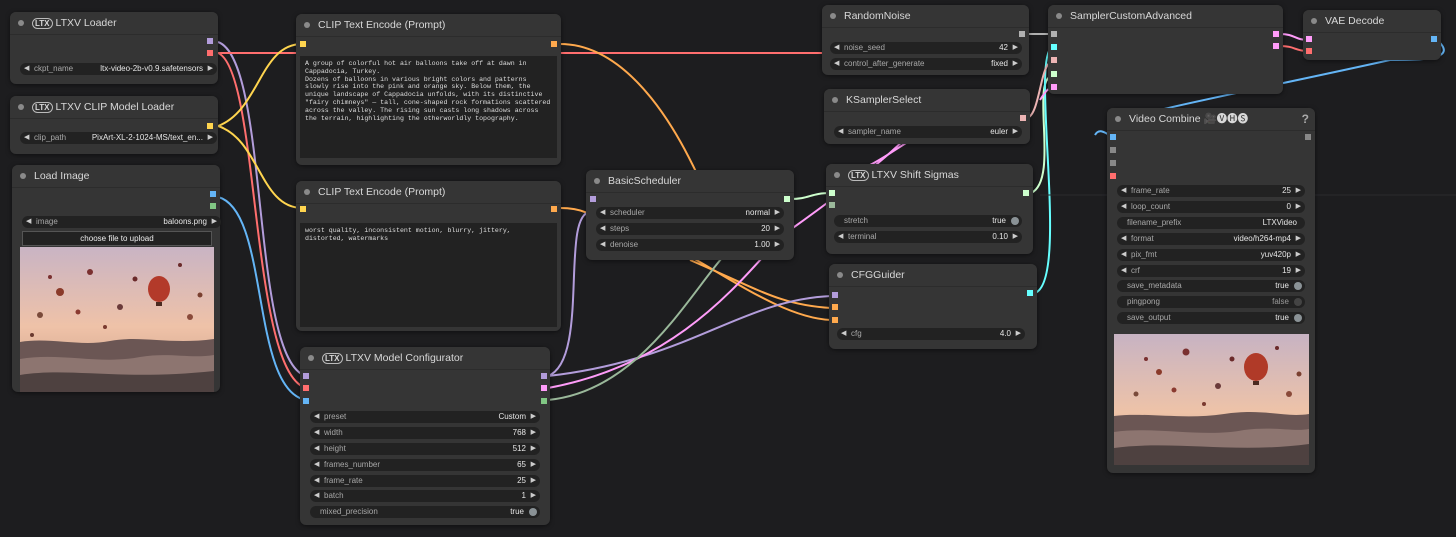  What do you see at coordinates (1022, 34) in the screenshot?
I see `output-port-noise` at bounding box center [1022, 34].